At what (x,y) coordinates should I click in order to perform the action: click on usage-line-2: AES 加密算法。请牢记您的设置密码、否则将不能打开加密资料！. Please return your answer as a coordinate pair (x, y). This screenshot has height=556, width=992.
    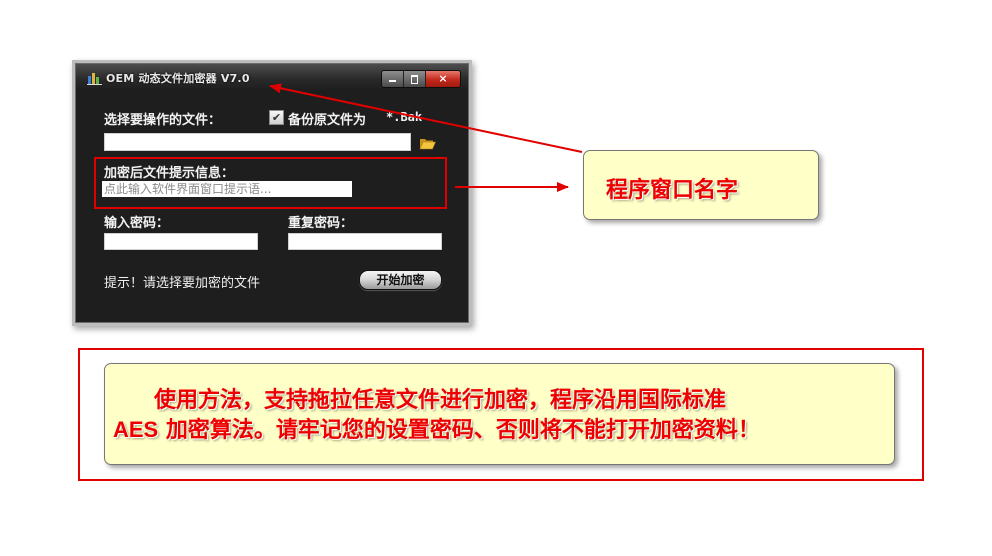
    Looking at the image, I should click on (436, 428).